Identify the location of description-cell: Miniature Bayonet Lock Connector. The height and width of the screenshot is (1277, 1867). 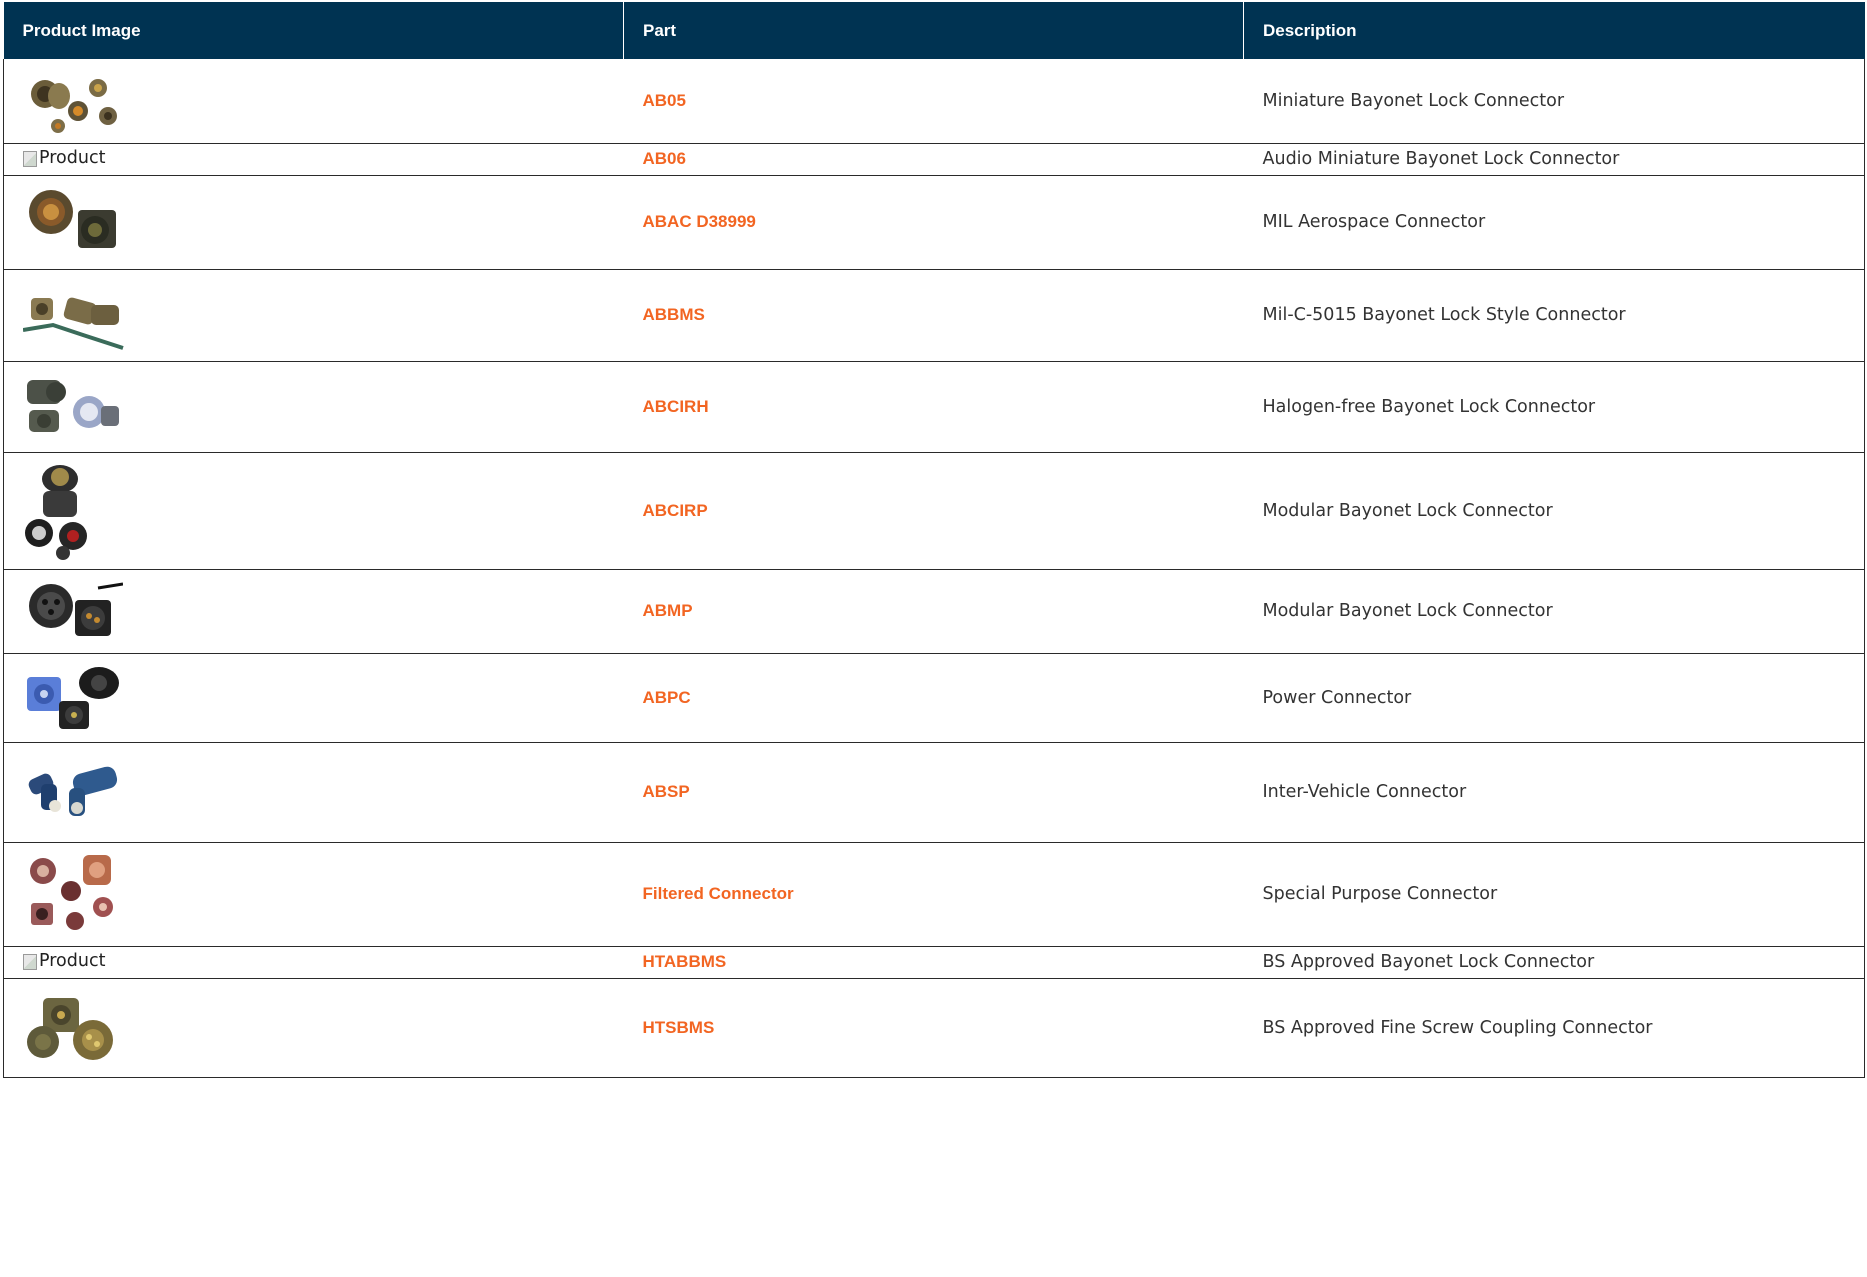
(1554, 101).